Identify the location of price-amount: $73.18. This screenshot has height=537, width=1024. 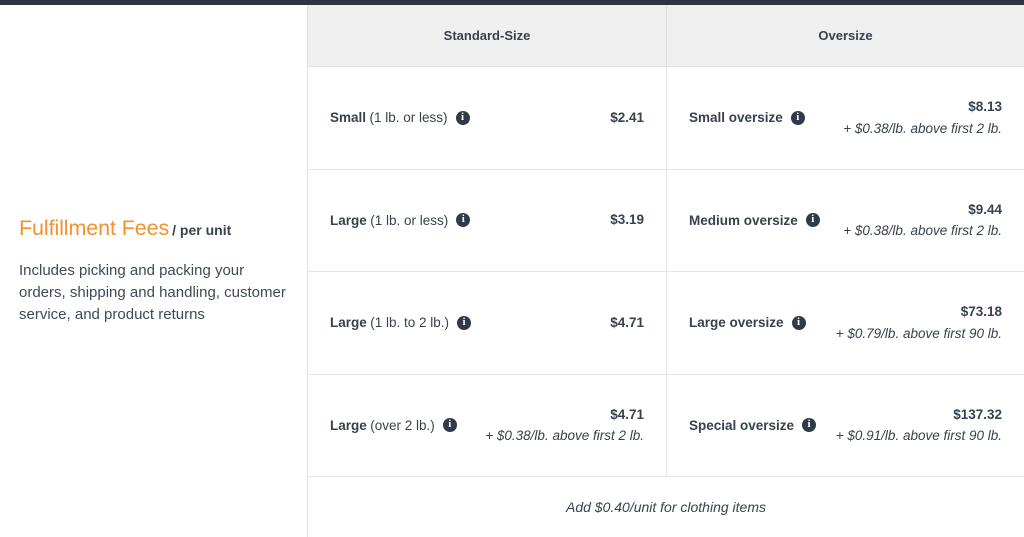
(981, 312).